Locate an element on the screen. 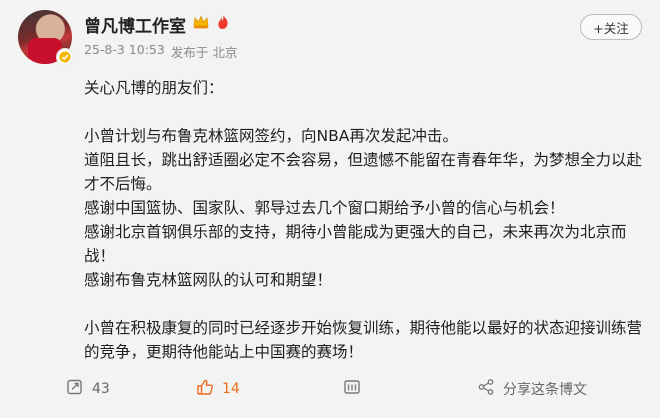 The height and width of the screenshot is (418, 660). post-line: 感谢中国篮协、国家队、郭导过去几个窗口期给予小曾的信心与机会！ is located at coordinates (324, 208).